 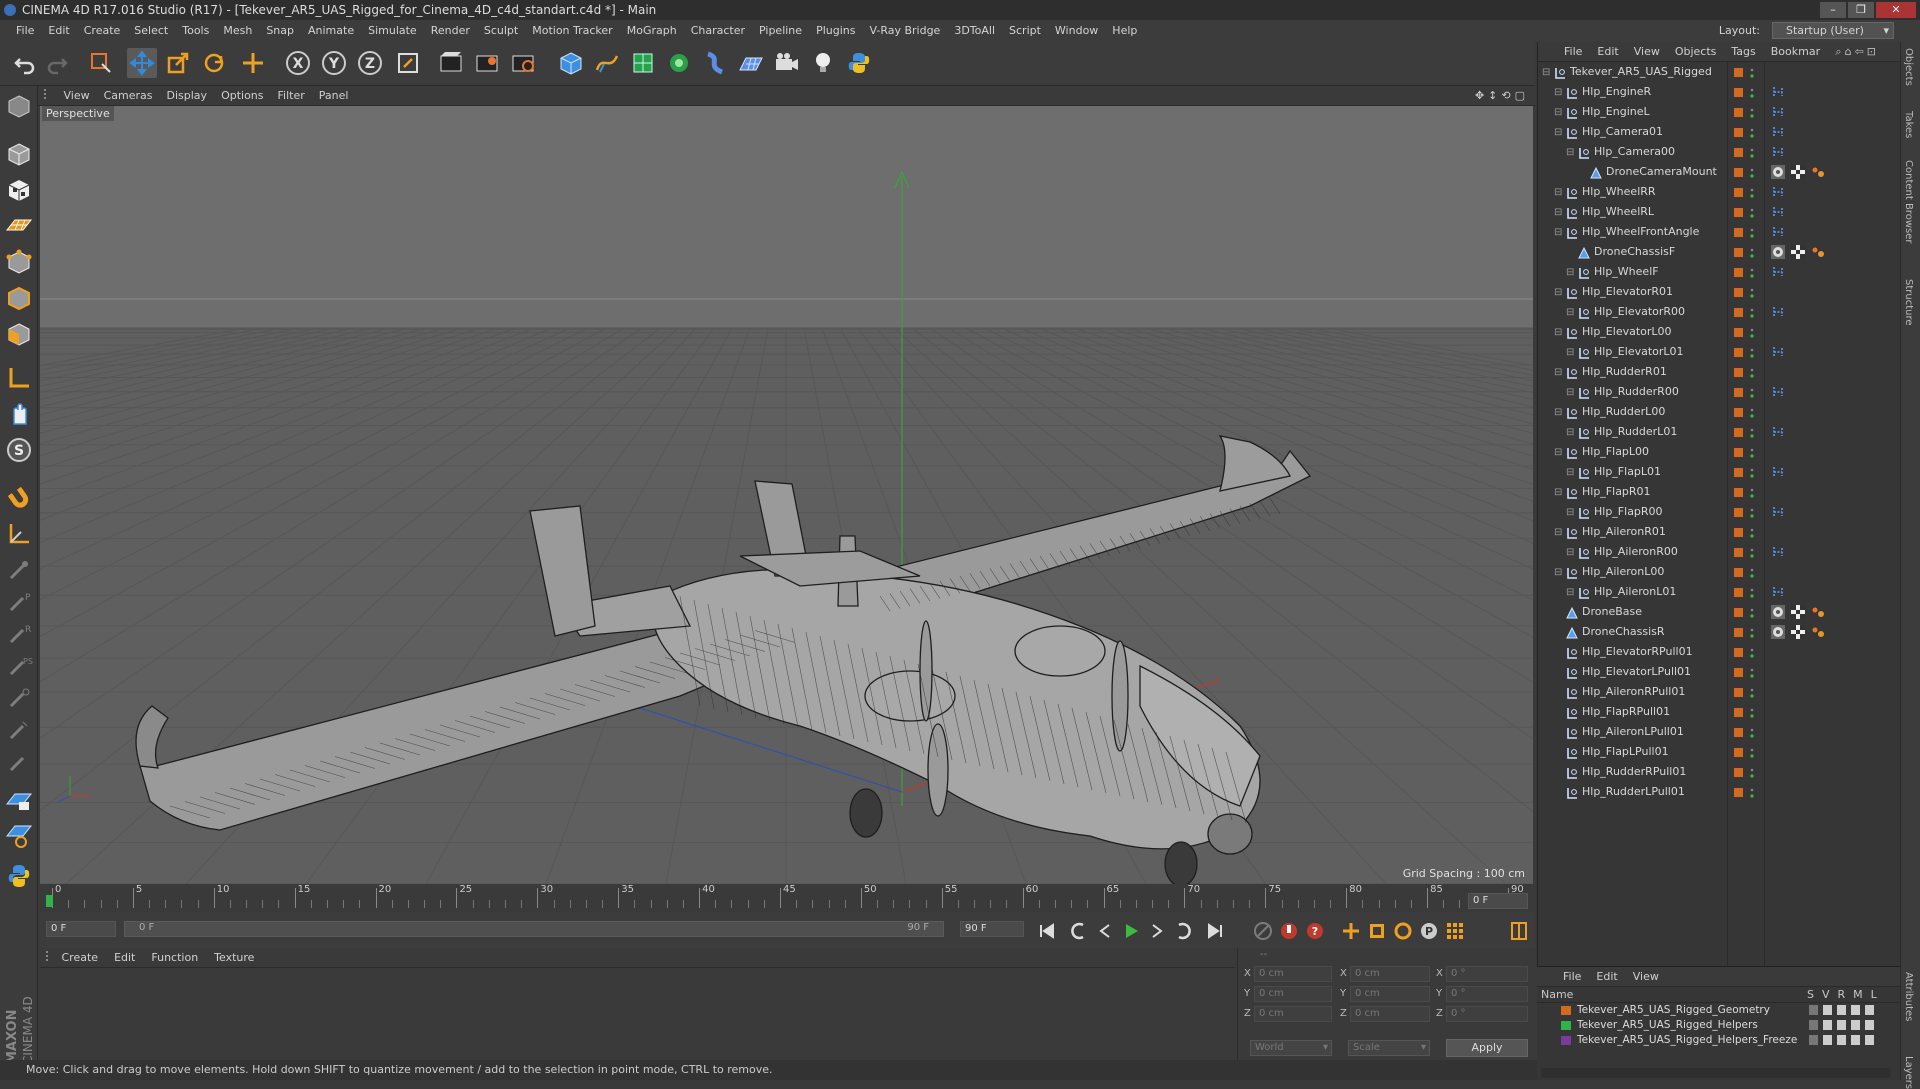 What do you see at coordinates (1813, 1025) in the screenshot?
I see `layer-solo-icon` at bounding box center [1813, 1025].